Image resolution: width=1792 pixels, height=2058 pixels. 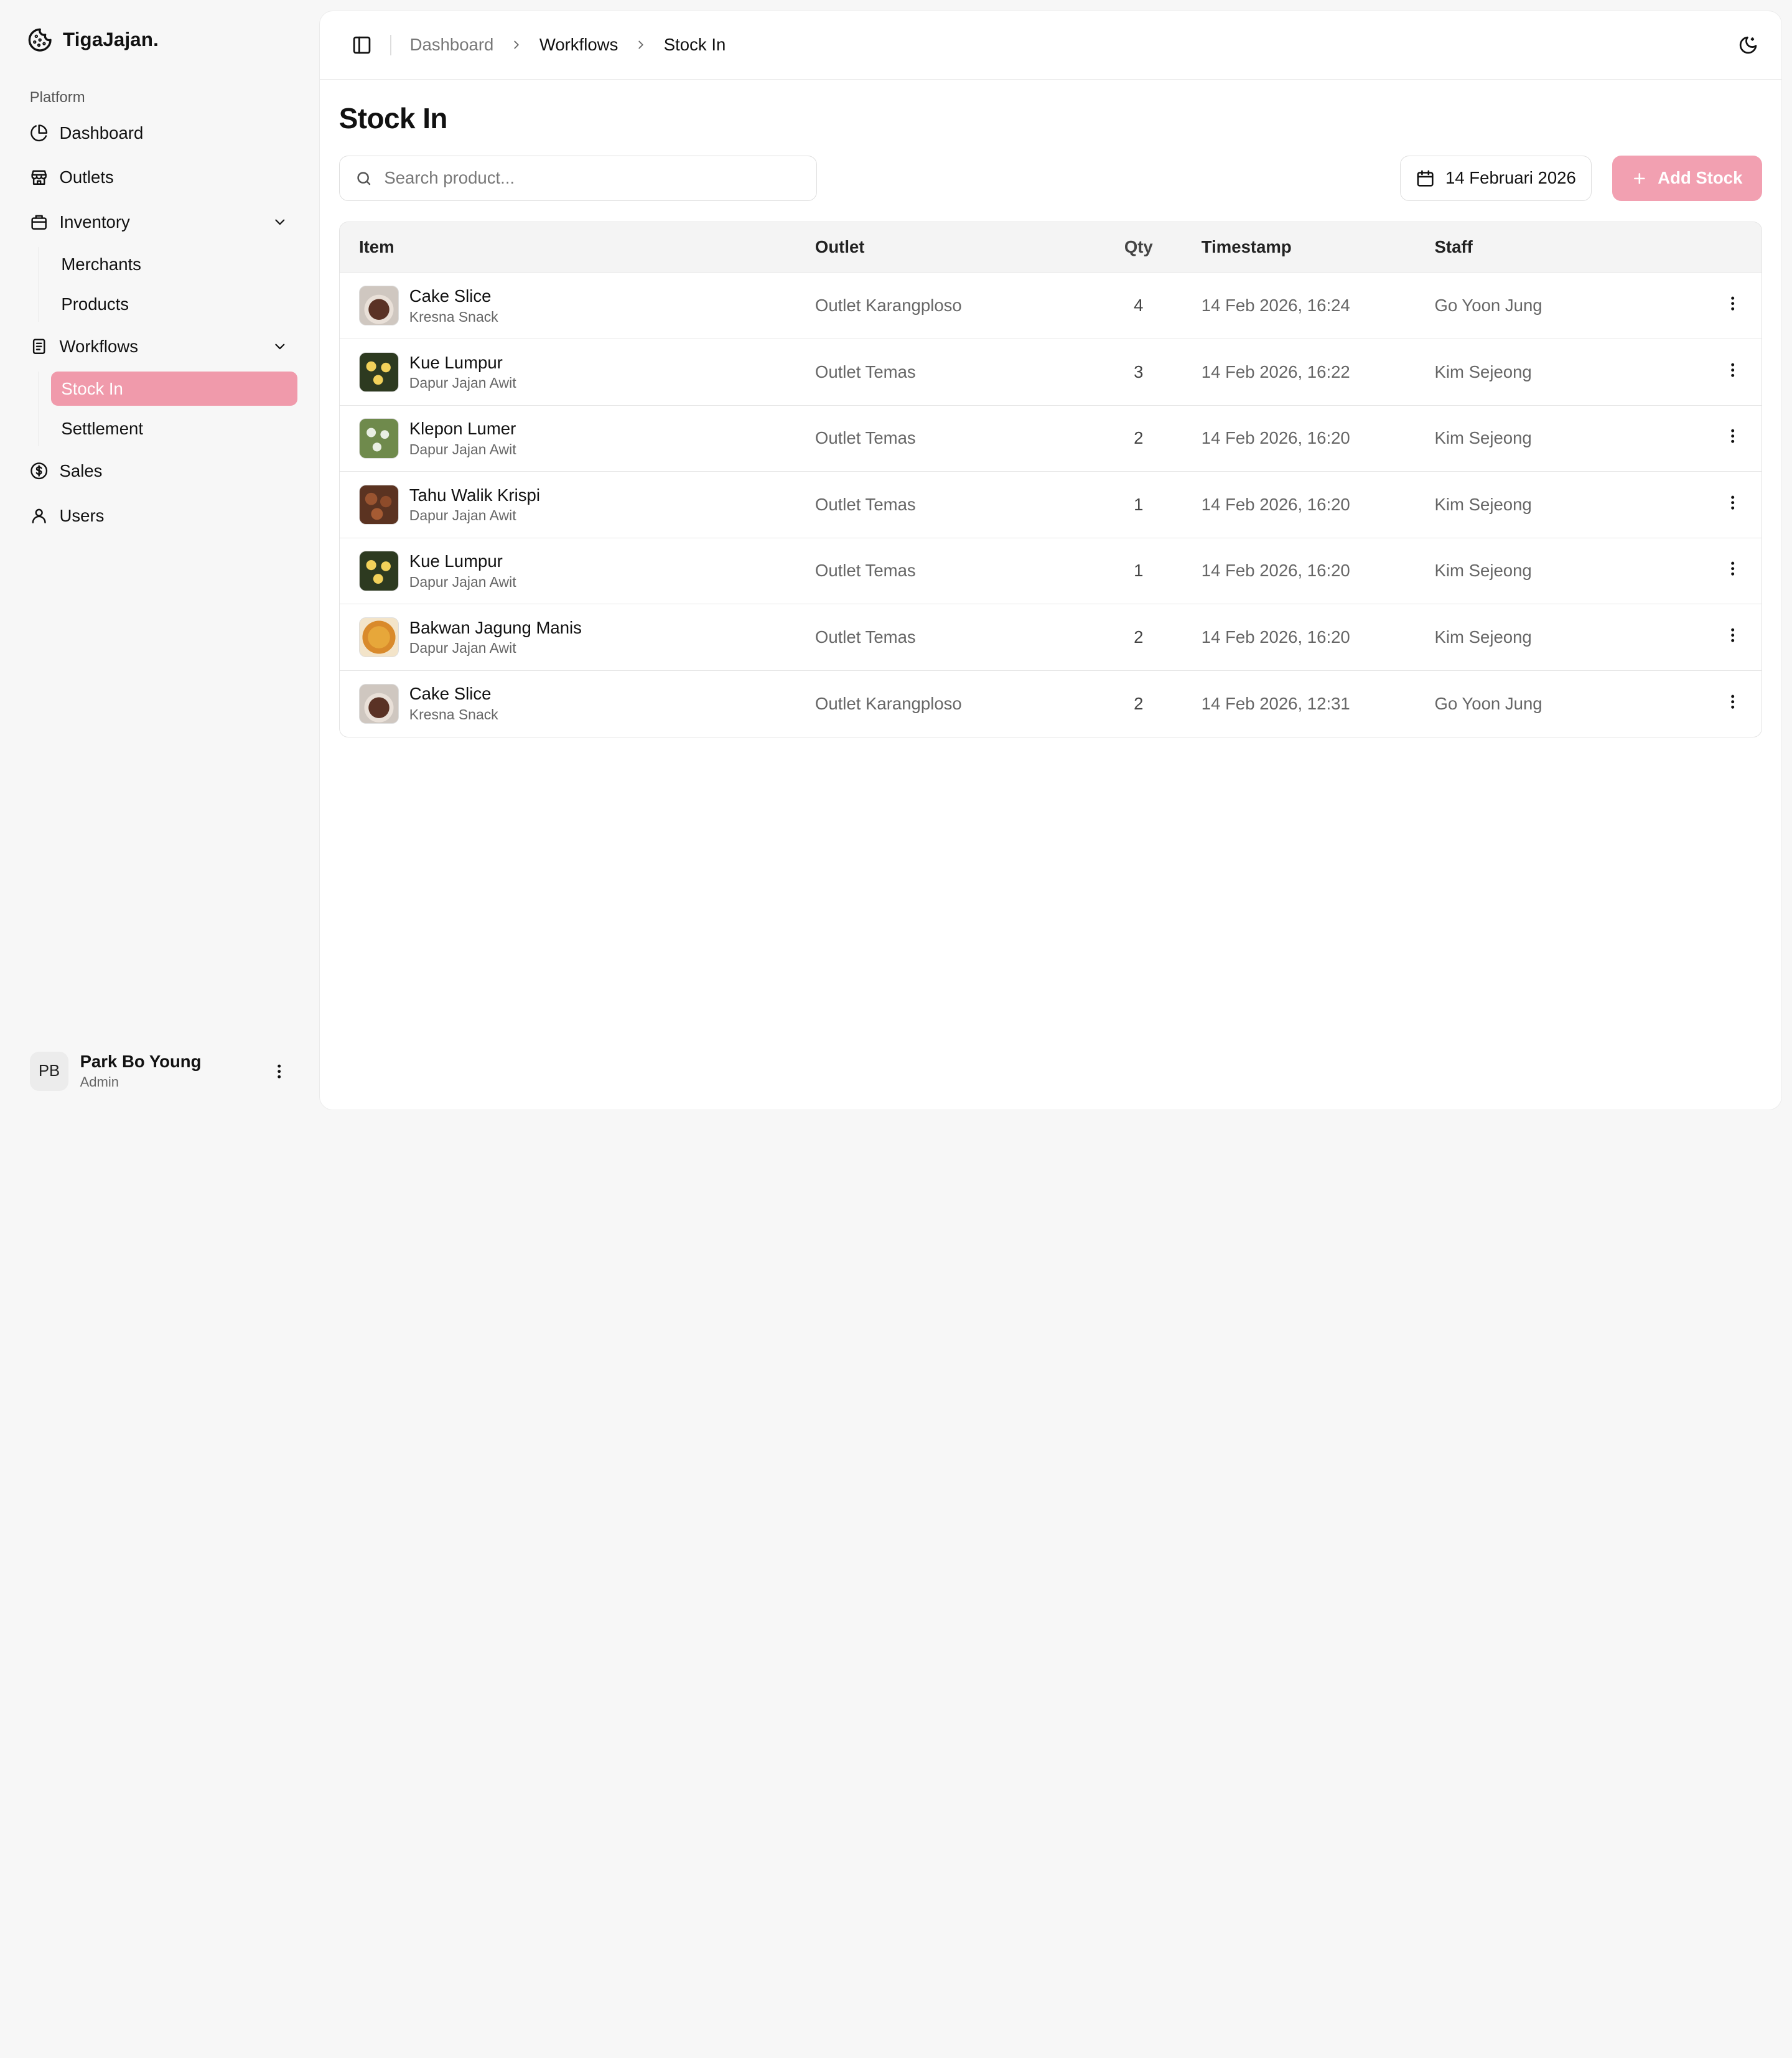 What do you see at coordinates (694, 45) in the screenshot?
I see `breadcrumb-current: Stock In` at bounding box center [694, 45].